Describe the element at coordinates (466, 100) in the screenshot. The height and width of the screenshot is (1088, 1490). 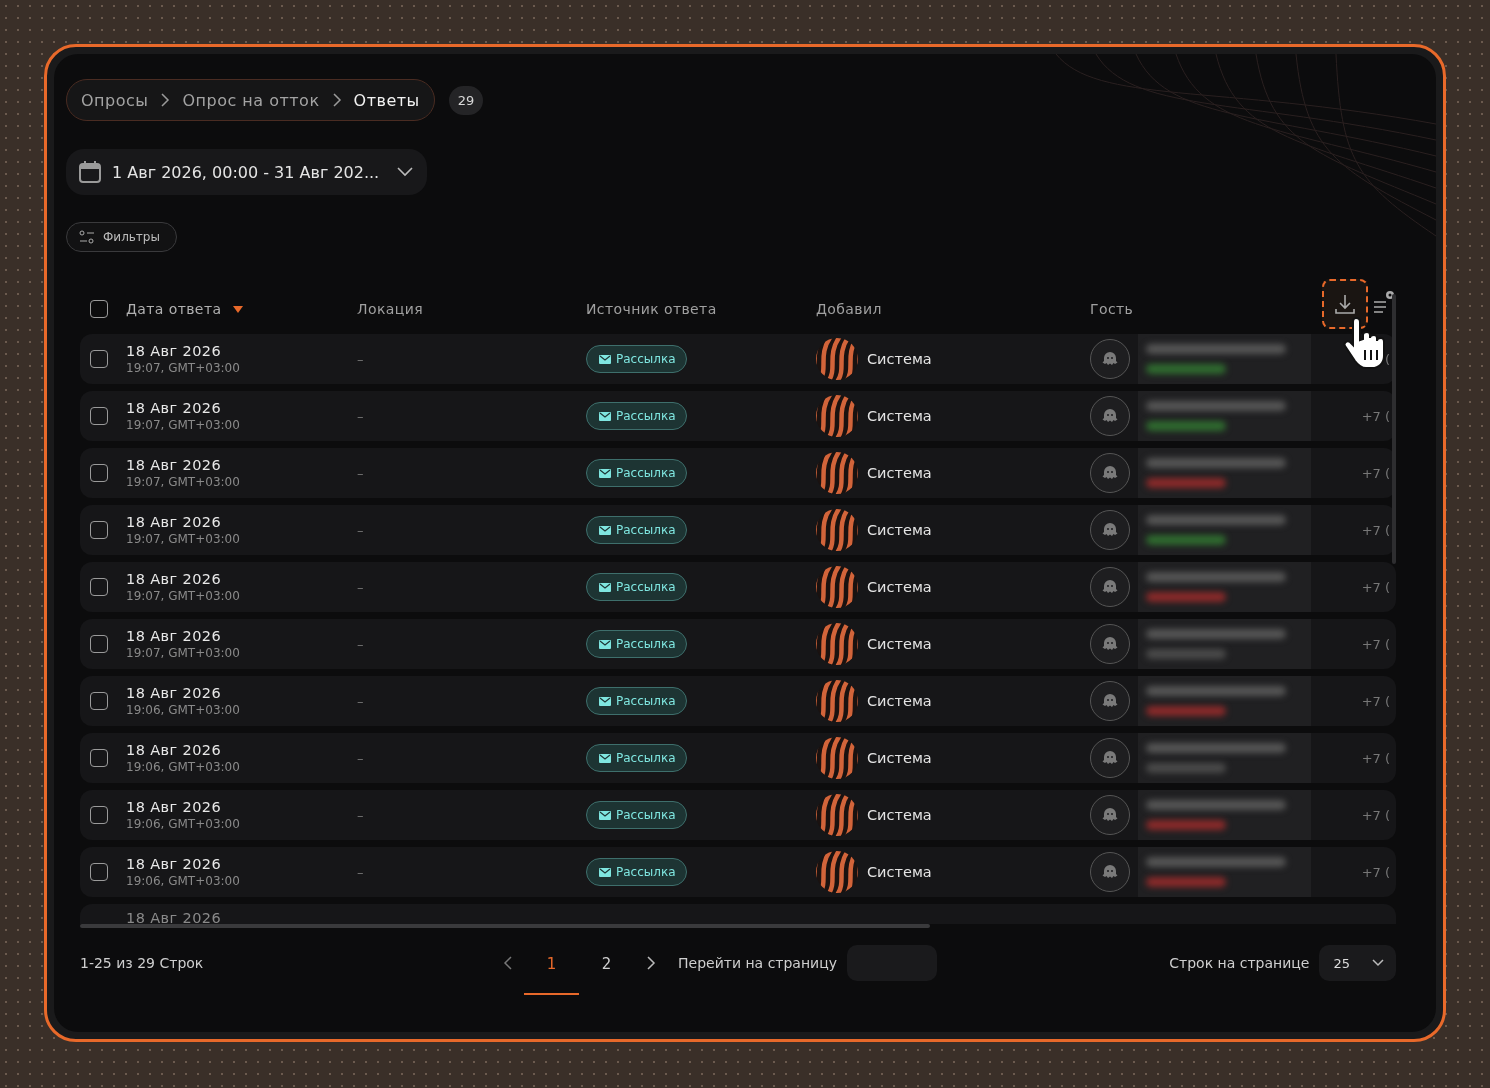
I see `count-badge: 29` at that location.